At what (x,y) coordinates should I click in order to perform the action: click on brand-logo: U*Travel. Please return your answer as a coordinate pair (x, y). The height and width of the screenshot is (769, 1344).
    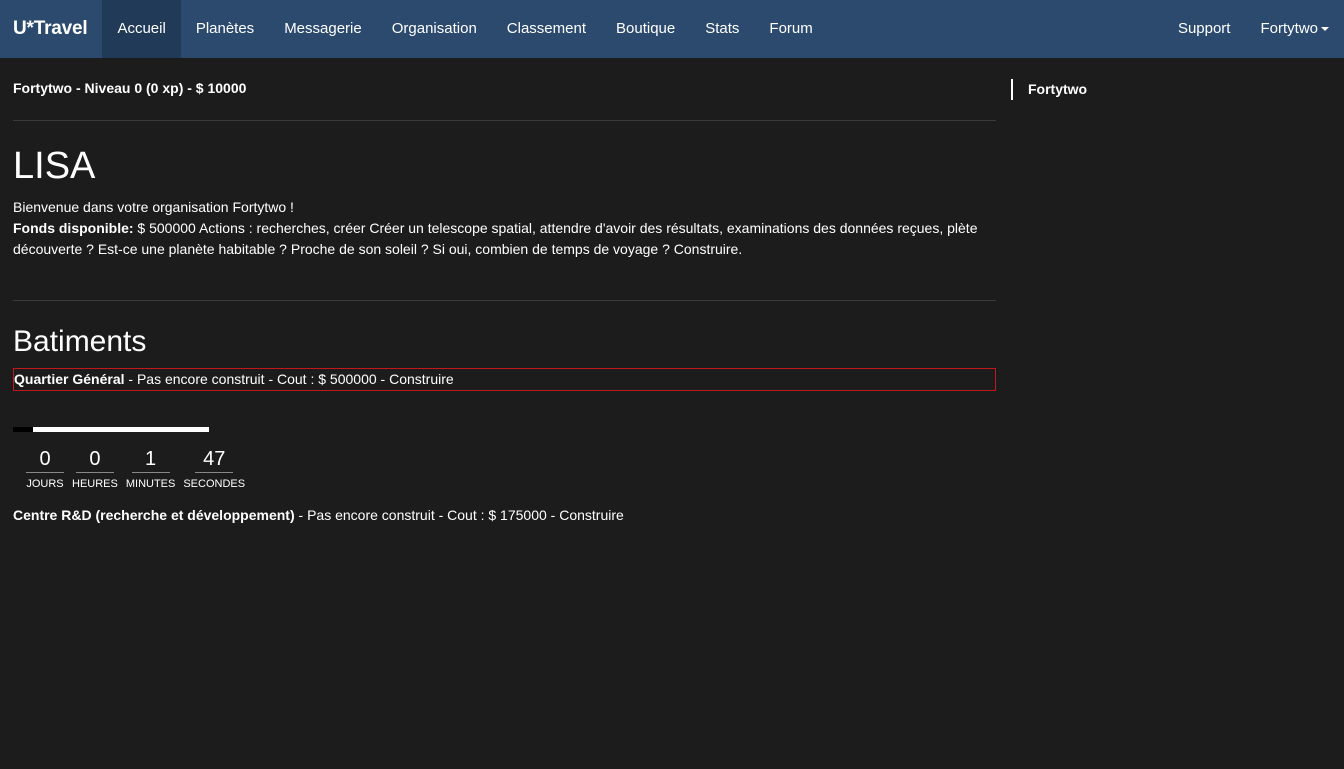
    Looking at the image, I should click on (51, 29).